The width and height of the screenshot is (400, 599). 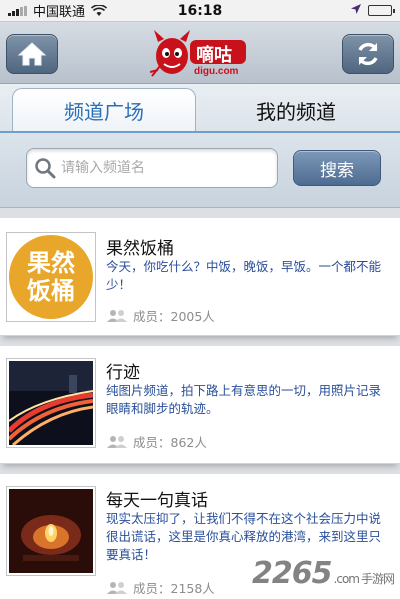 What do you see at coordinates (170, 442) in the screenshot?
I see `members-count: 成员：862人` at bounding box center [170, 442].